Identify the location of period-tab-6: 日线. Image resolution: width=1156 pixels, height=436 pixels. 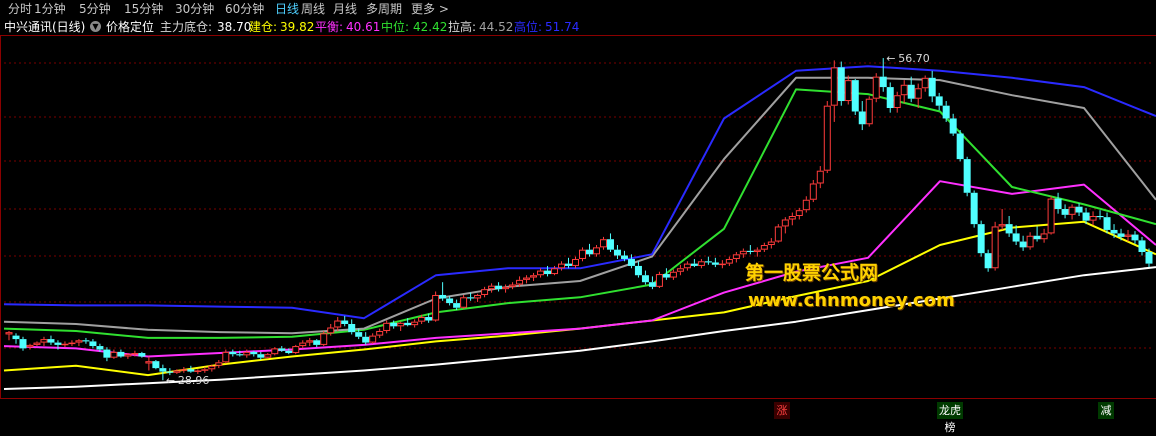
(287, 9).